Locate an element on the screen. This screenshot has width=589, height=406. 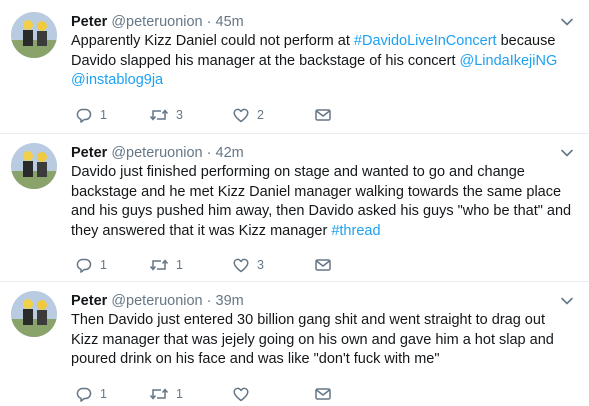
like-count: 3 is located at coordinates (260, 265).